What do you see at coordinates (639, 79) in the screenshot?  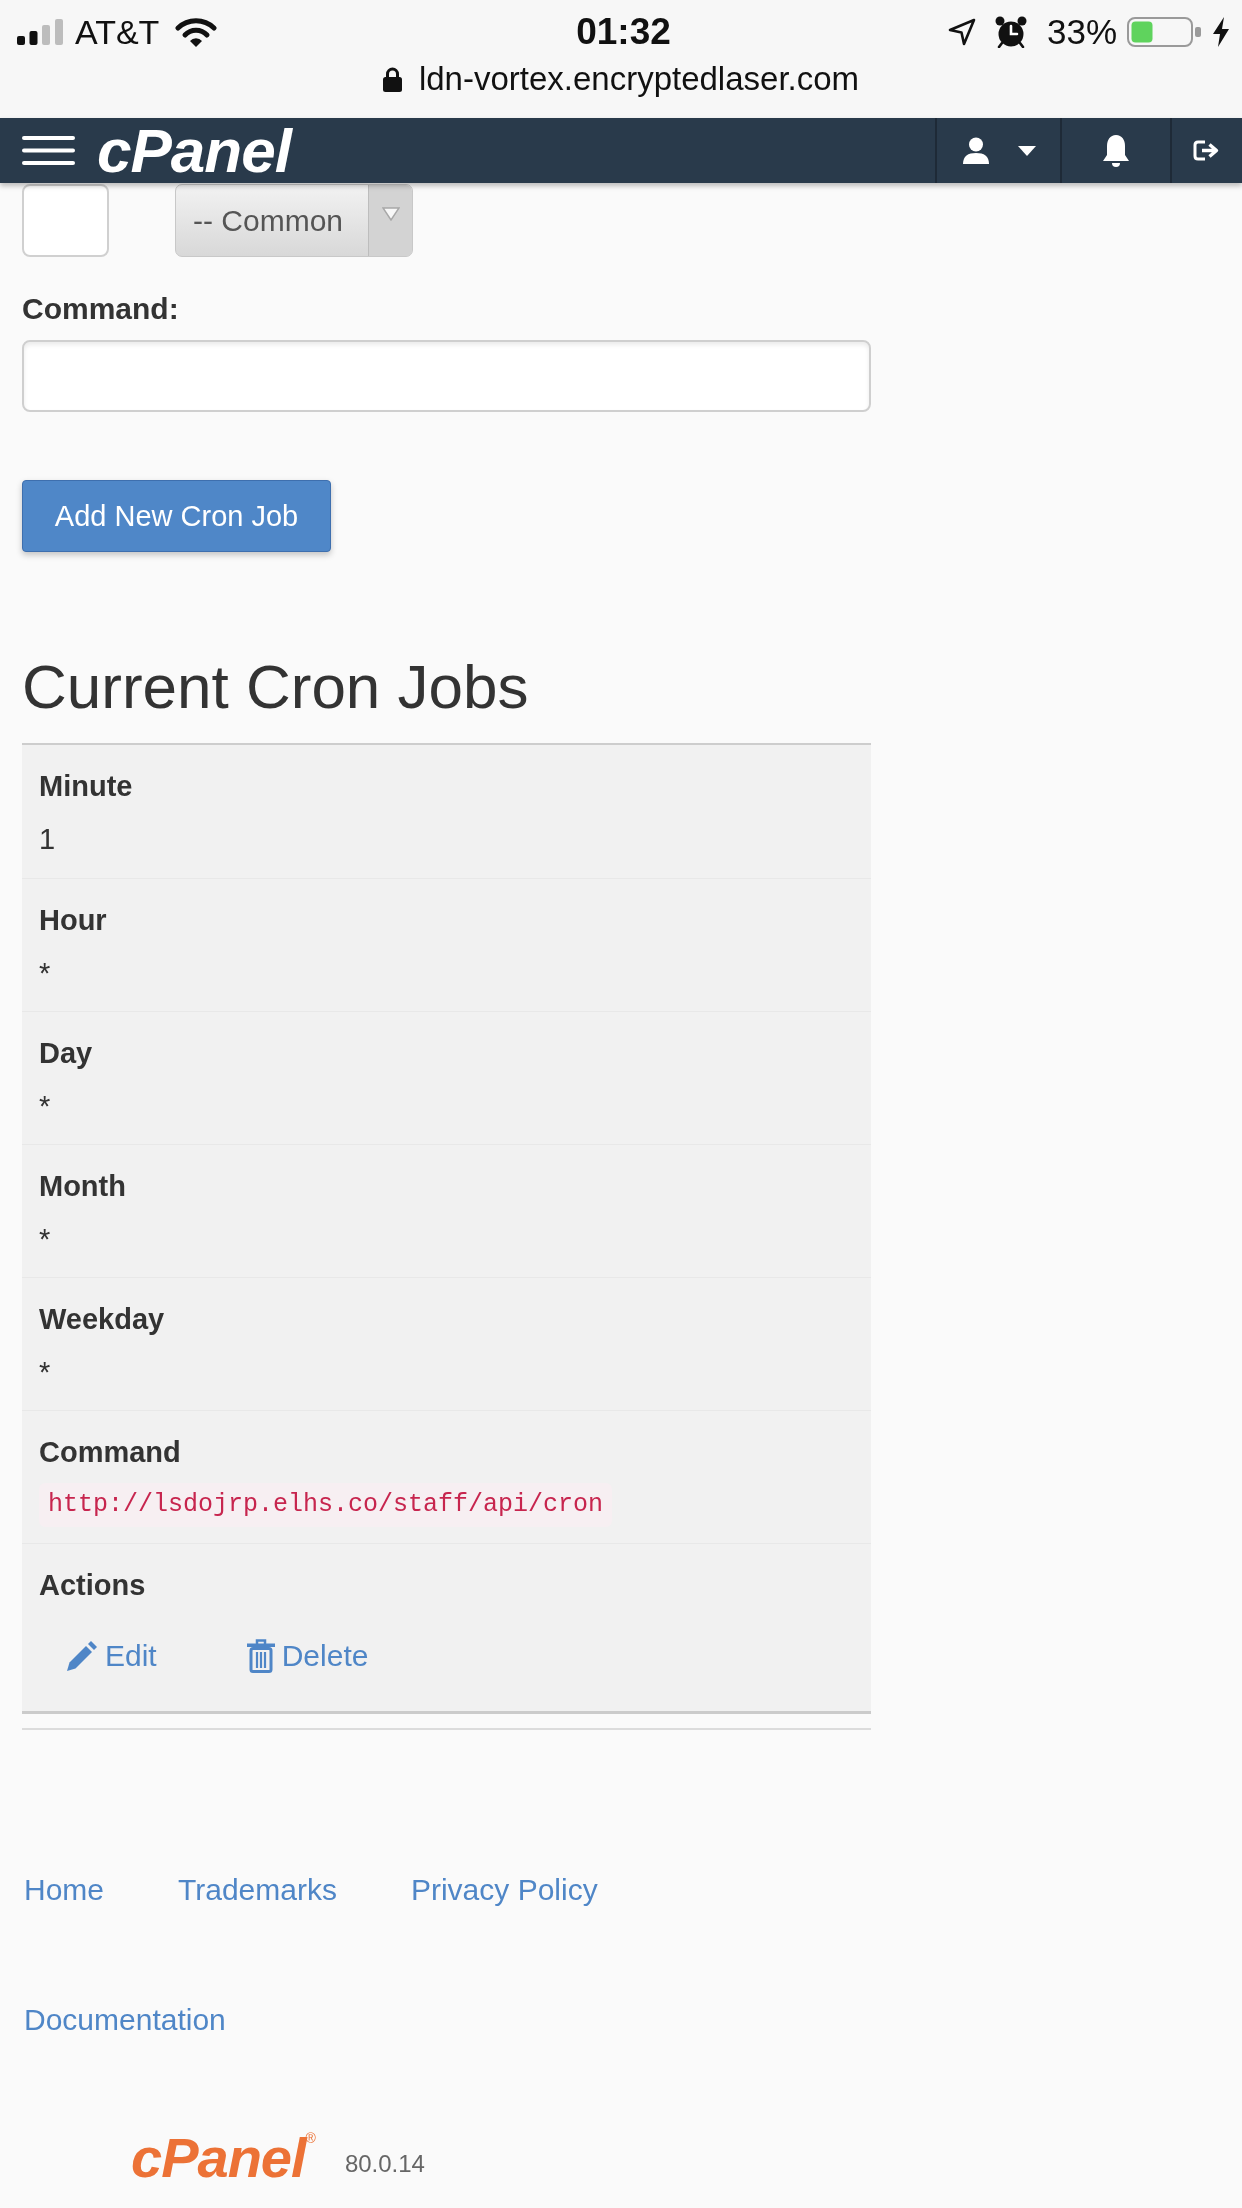 I see `url-text: ldn-vortex.encryptedlaser.com` at bounding box center [639, 79].